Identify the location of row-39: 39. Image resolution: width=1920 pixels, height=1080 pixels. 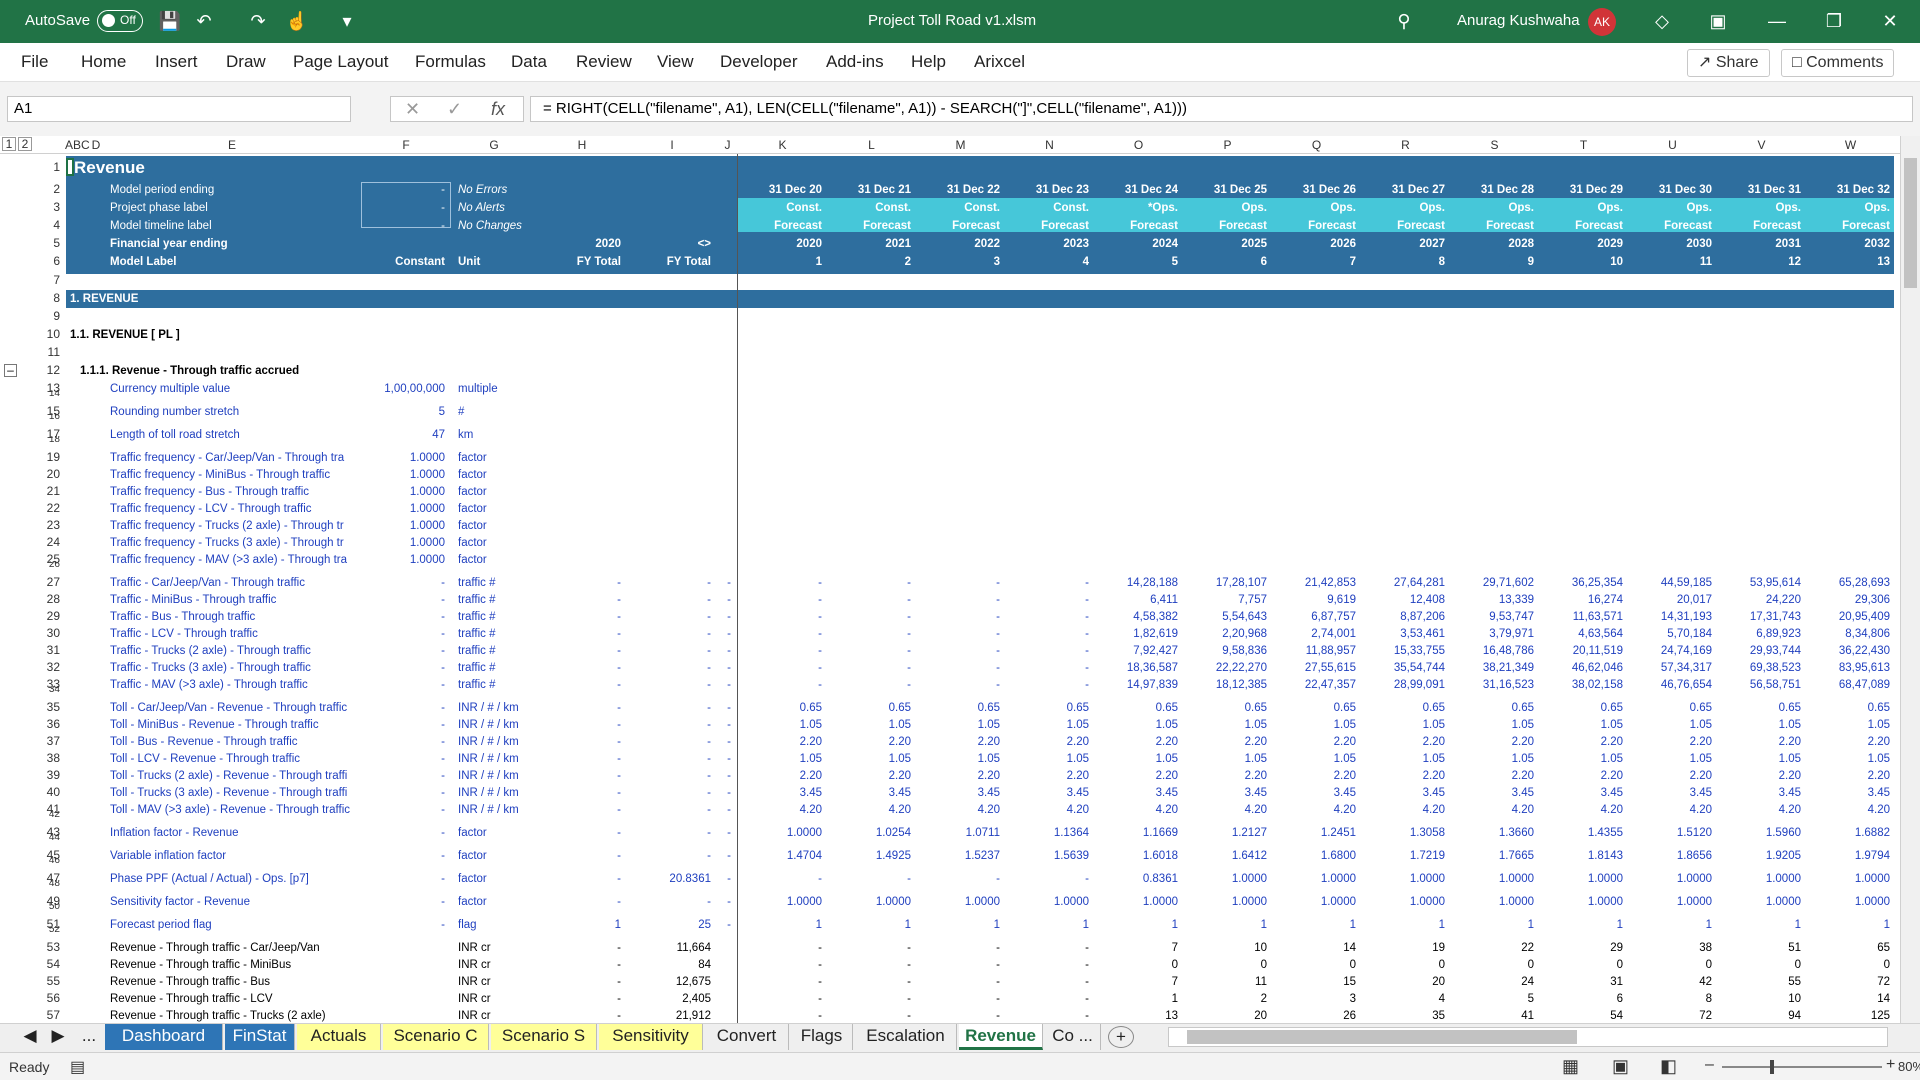
(48, 775).